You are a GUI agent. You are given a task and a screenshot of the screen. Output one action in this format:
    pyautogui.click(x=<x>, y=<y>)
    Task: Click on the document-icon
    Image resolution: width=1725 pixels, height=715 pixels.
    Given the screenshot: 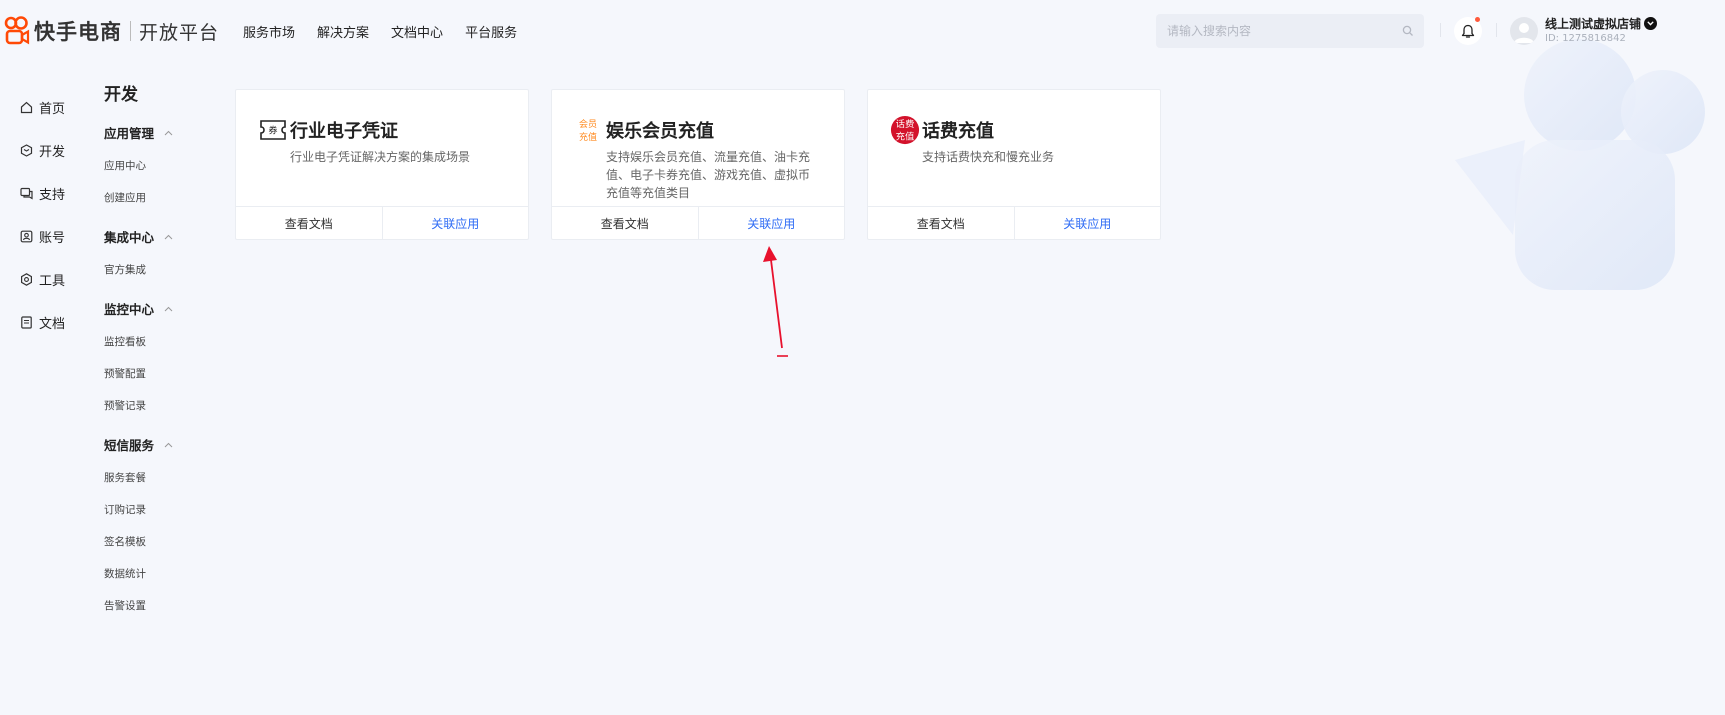 What is the action you would take?
    pyautogui.click(x=26, y=322)
    